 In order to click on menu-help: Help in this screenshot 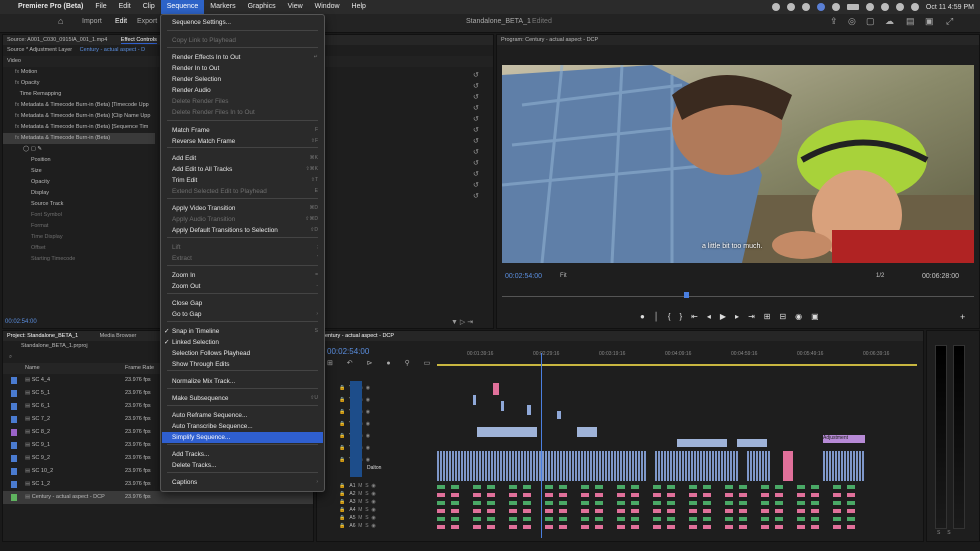, I will do `click(359, 7)`.